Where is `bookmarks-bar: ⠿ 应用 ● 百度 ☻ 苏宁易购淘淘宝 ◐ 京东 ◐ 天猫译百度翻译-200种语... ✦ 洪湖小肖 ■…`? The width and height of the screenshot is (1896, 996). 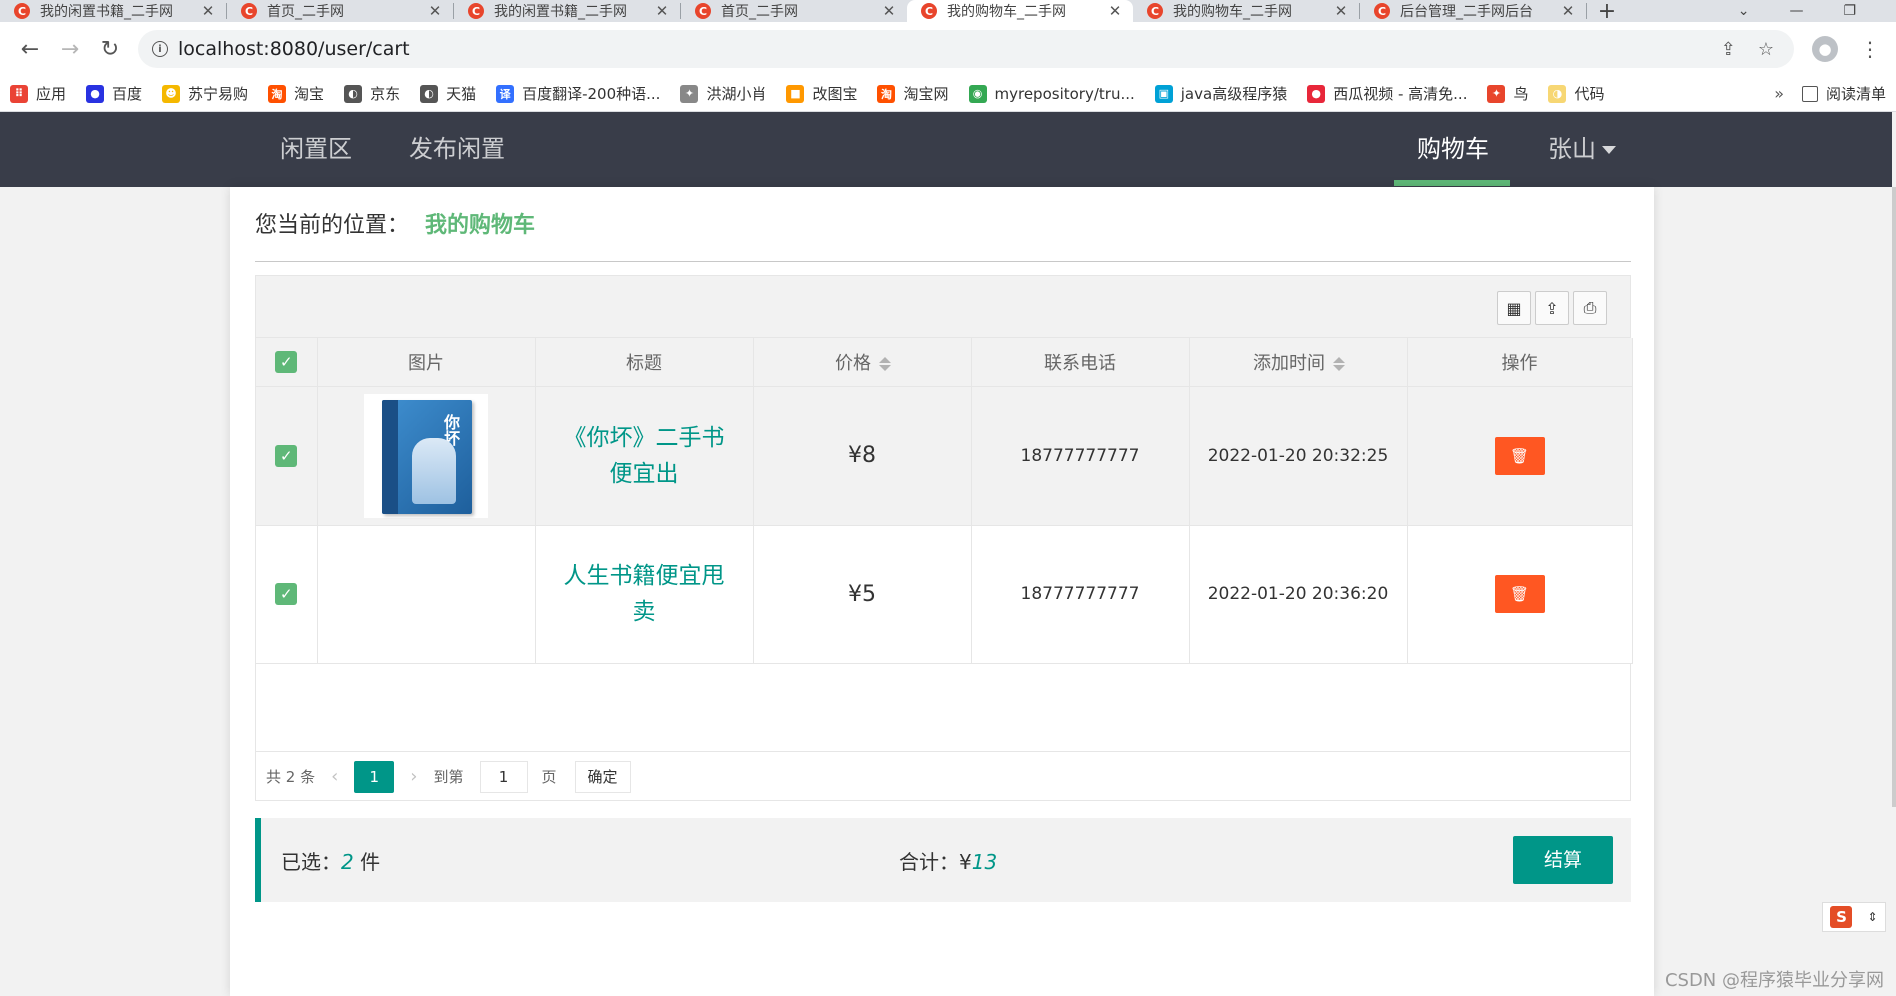
bookmarks-bar: ⠿ 应用 ● 百度 ☻ 苏宁易购淘淘宝 ◐ 京东 ◐ 天猫译百度翻译-200种语... ✦ 洪湖小肖 ■… is located at coordinates (948, 94).